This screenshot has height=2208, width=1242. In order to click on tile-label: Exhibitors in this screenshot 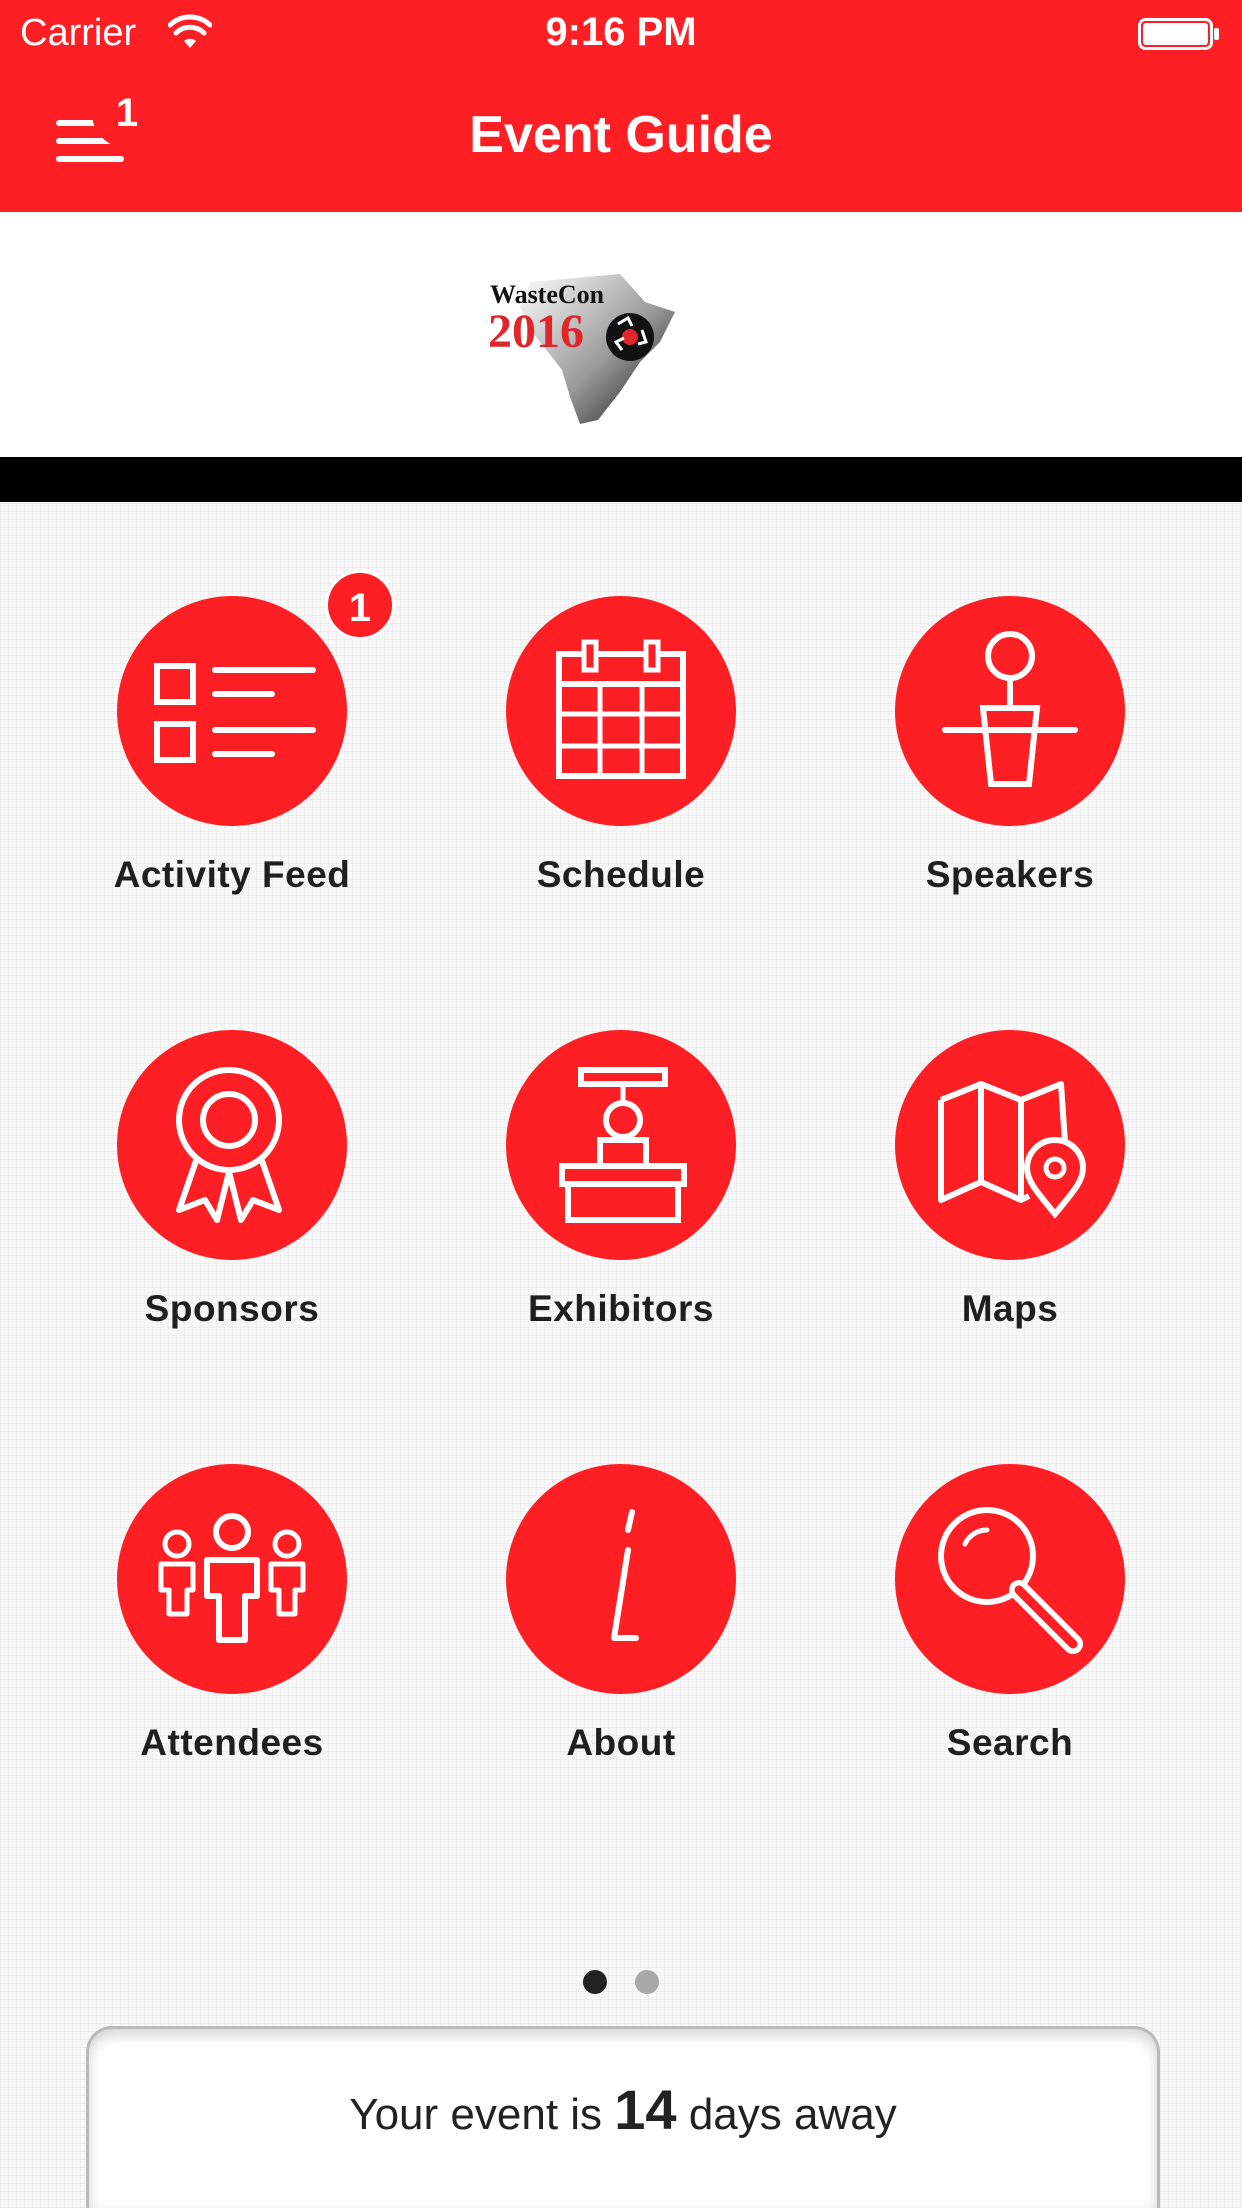, I will do `click(621, 1308)`.